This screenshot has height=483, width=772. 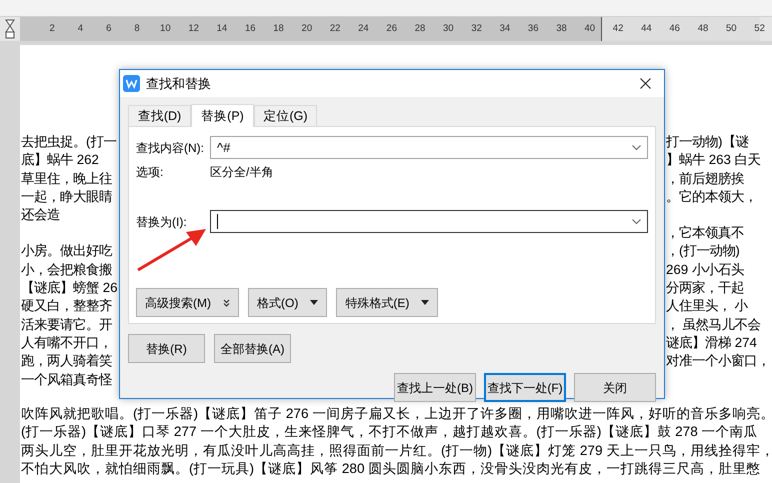 What do you see at coordinates (67, 343) in the screenshot?
I see `document-text: 人有嘴不开口，` at bounding box center [67, 343].